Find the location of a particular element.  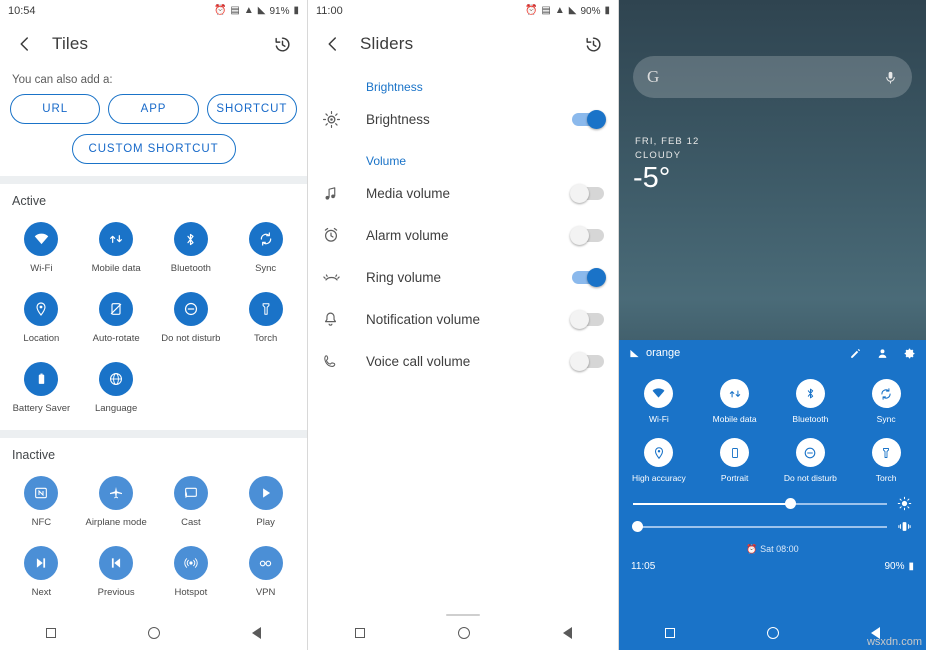

qs-tile-mobile-data: Mobile data is located at coordinates (735, 401).